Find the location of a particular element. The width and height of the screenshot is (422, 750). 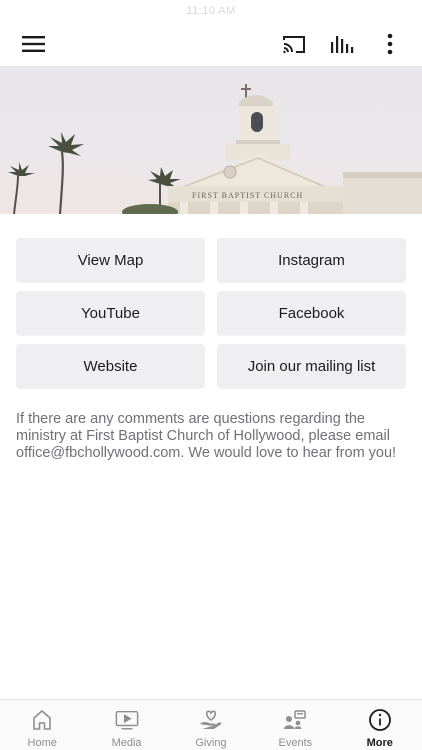

audio-bars-icon is located at coordinates (342, 44).